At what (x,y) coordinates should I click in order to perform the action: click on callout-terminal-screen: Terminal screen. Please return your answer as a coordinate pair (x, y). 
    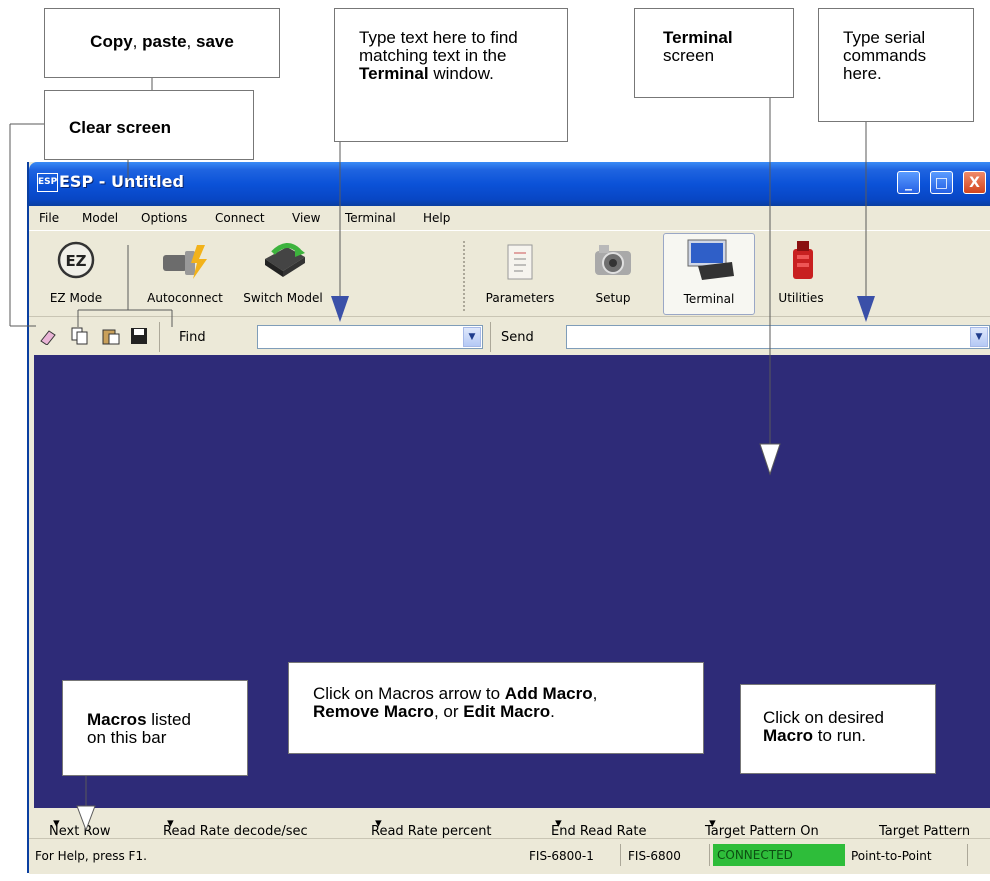
    Looking at the image, I should click on (714, 53).